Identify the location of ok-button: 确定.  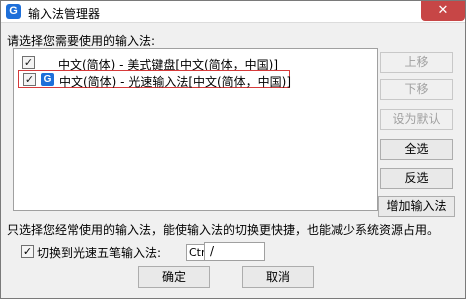
(174, 277).